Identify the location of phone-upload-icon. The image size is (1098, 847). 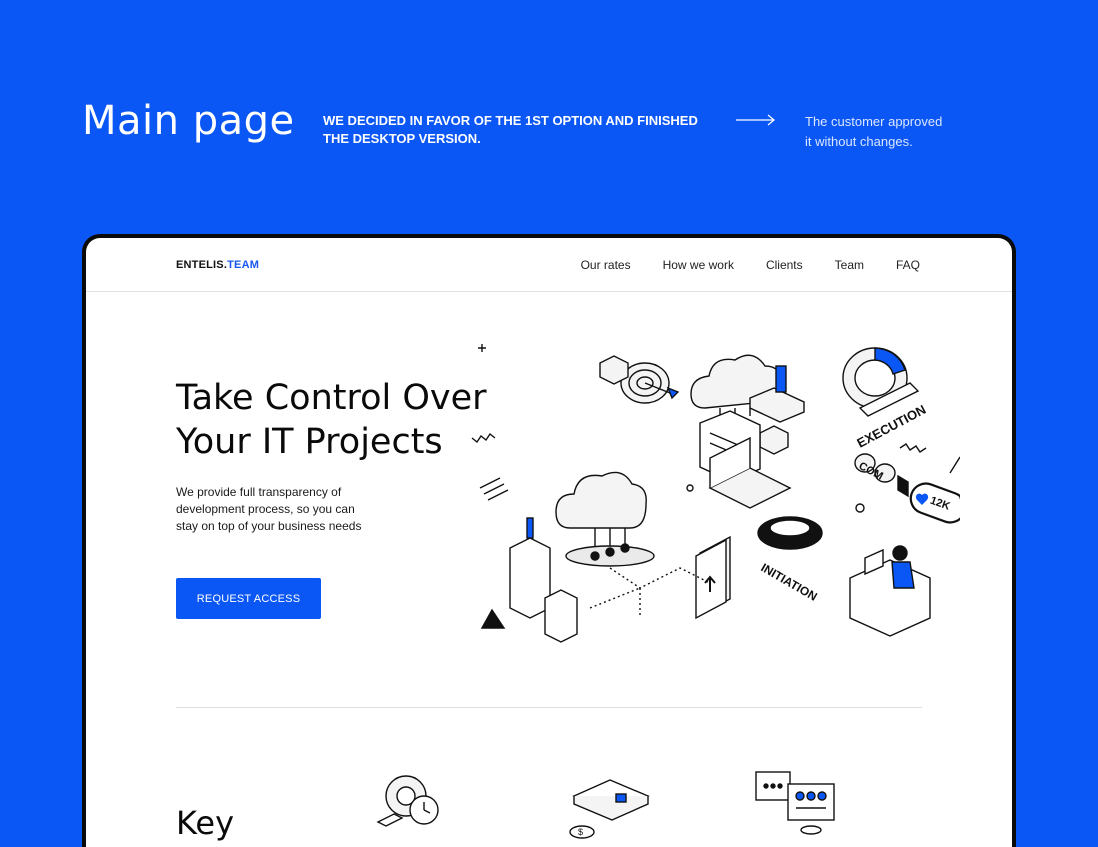
(713, 577).